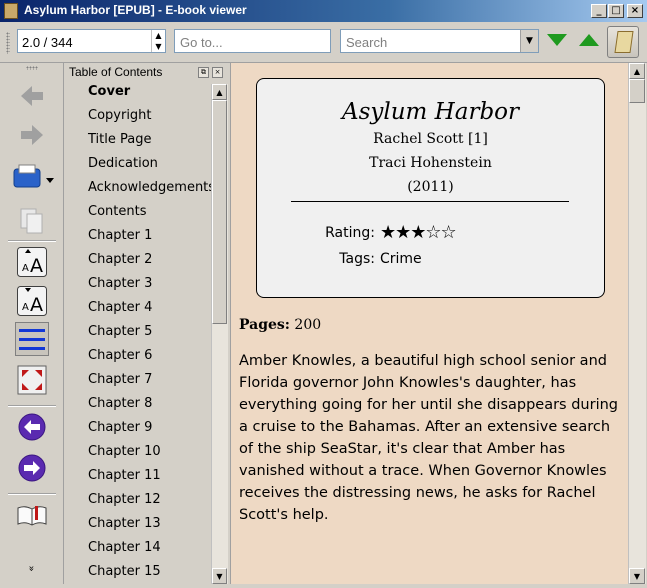 This screenshot has width=647, height=588. I want to click on font-smaller-icon: A A, so click(32, 301).